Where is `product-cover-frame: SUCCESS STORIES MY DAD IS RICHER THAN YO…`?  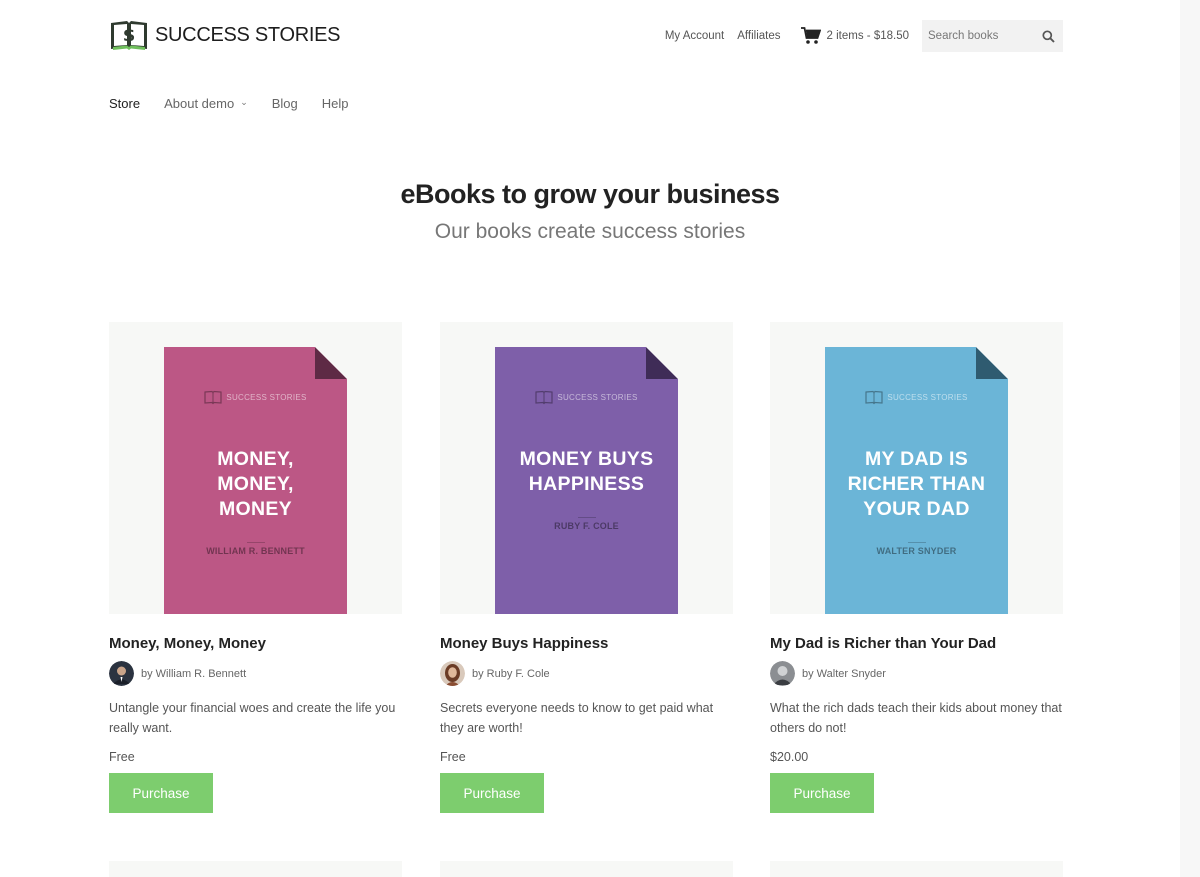 product-cover-frame: SUCCESS STORIES MY DAD IS RICHER THAN YO… is located at coordinates (916, 468).